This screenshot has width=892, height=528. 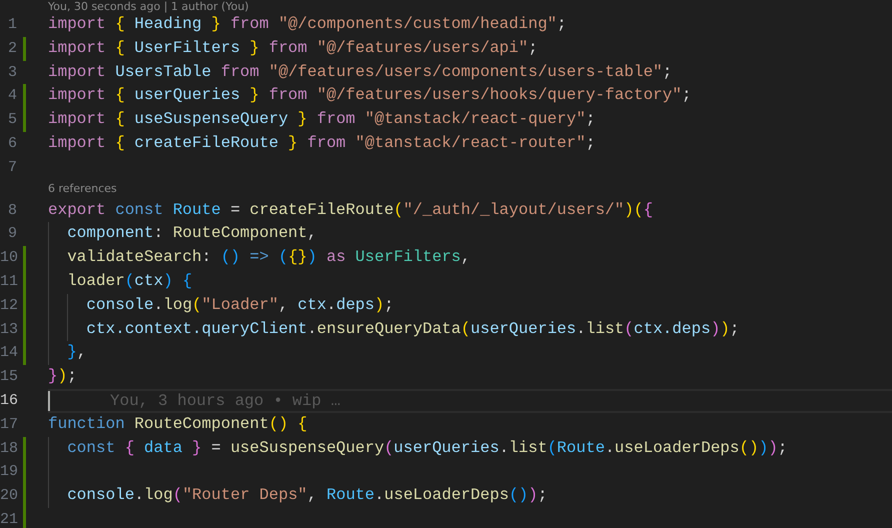 I want to click on code-line: export const Route = createFileRoute("/_auth/_layout/users/")({, so click(x=350, y=210).